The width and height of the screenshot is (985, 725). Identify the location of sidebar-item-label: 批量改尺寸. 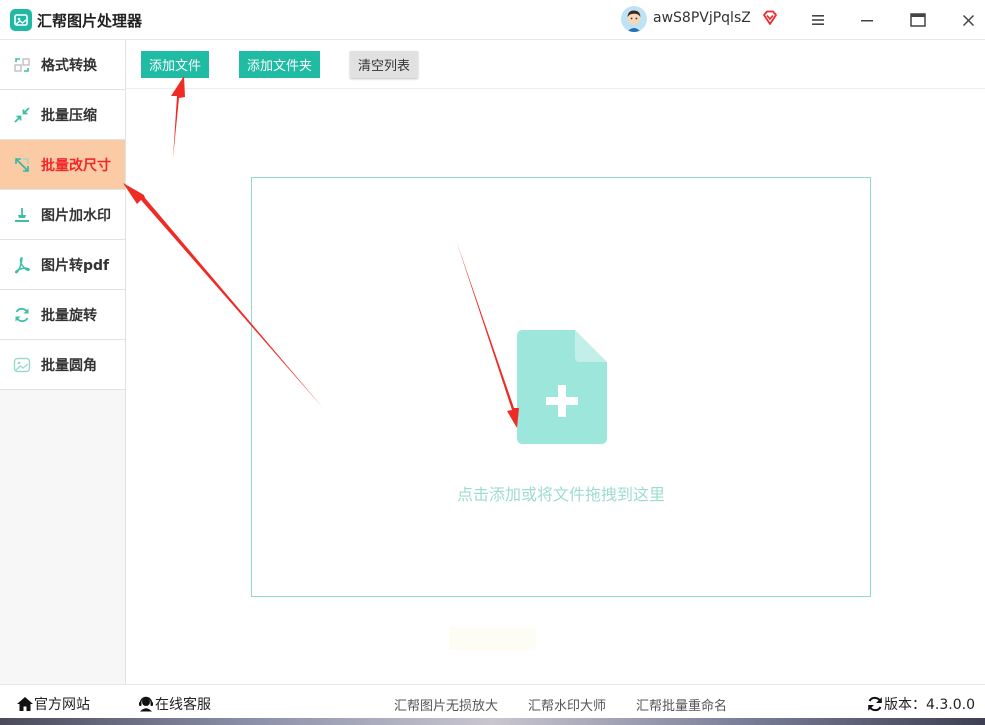
(76, 165).